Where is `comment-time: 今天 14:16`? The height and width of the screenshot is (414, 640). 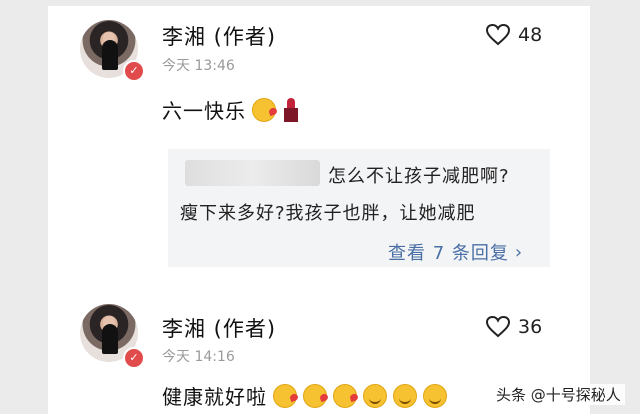 comment-time: 今天 14:16 is located at coordinates (198, 357).